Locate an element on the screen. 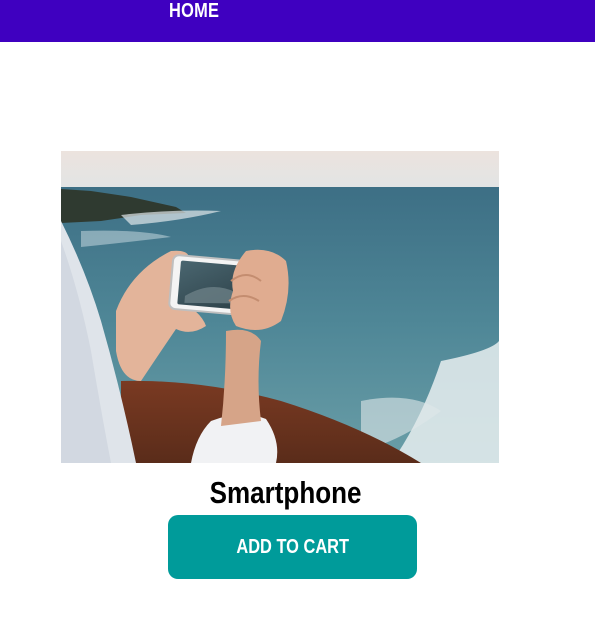 The width and height of the screenshot is (595, 639). product-name: Smartphone is located at coordinates (285, 492).